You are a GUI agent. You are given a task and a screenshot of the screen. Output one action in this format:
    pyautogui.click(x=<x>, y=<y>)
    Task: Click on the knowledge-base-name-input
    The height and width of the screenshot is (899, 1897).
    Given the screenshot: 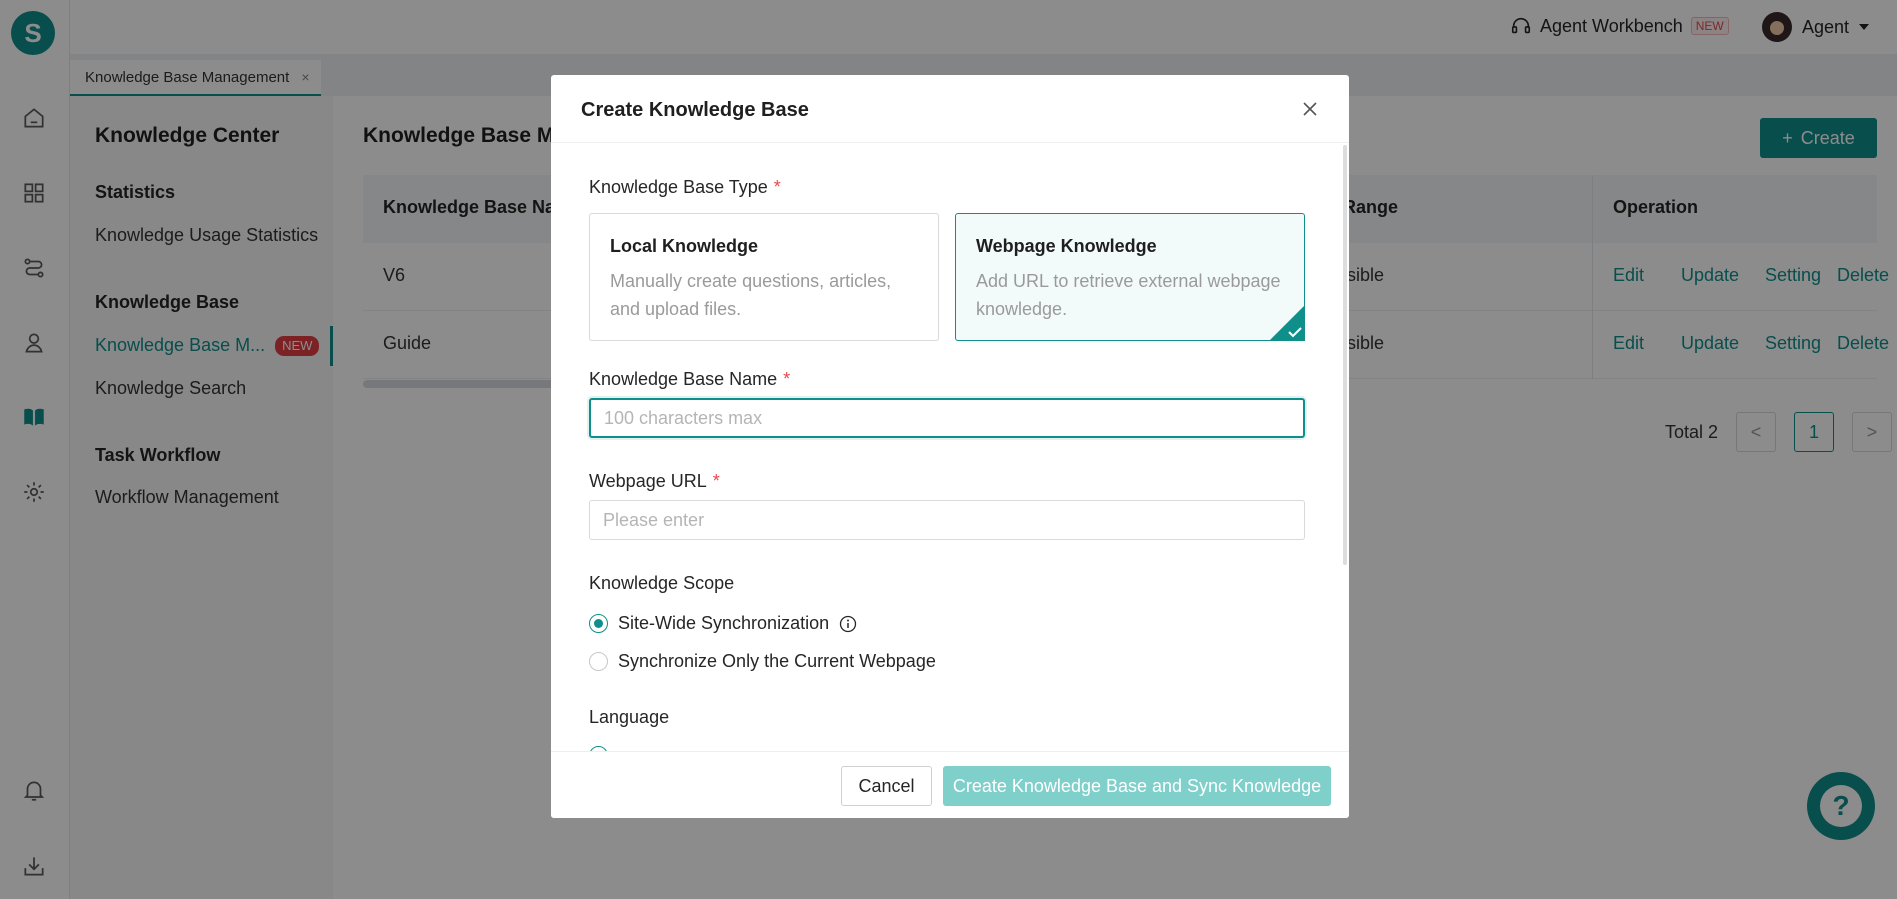 What is the action you would take?
    pyautogui.click(x=947, y=418)
    